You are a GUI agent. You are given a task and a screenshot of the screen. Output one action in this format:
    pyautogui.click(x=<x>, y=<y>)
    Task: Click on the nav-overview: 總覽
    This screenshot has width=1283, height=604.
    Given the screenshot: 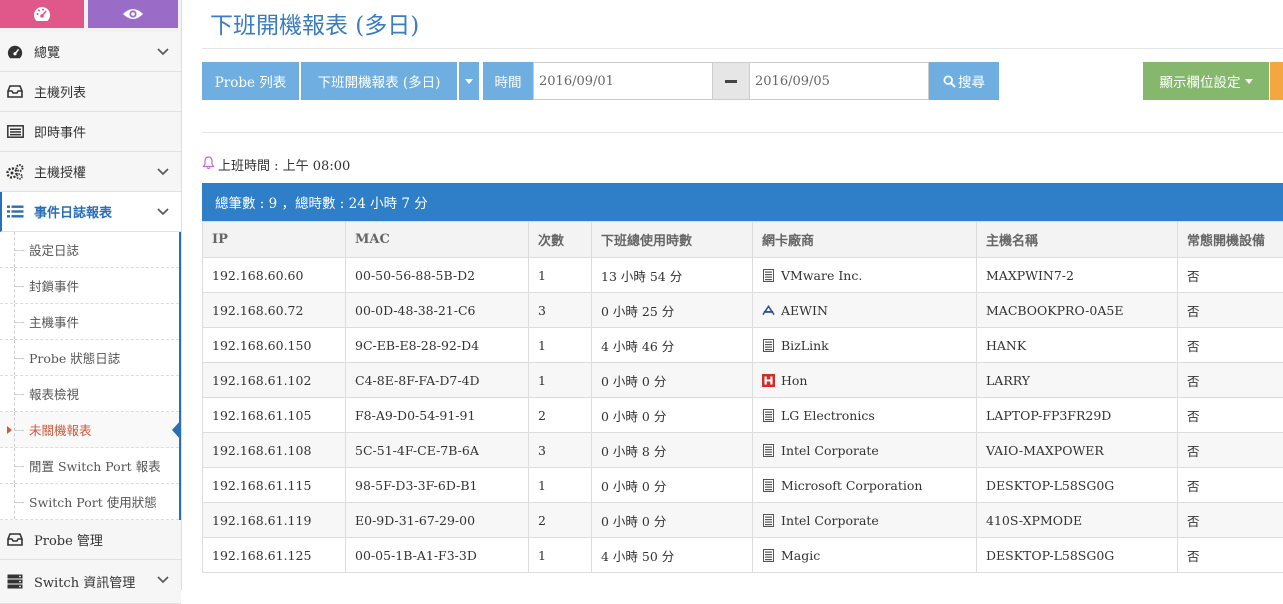 What is the action you would take?
    pyautogui.click(x=90, y=52)
    